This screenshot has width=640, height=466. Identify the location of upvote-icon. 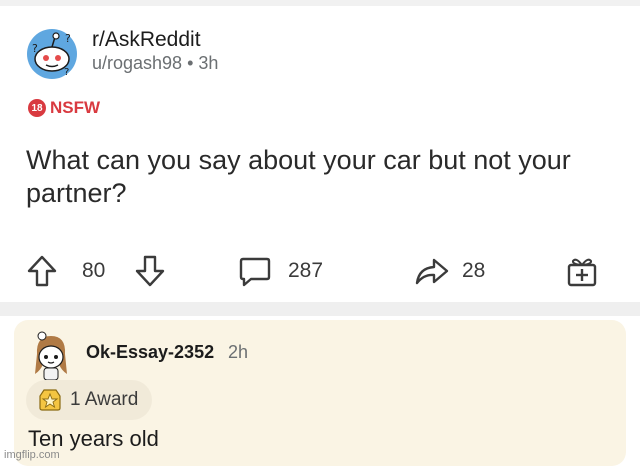
(42, 271).